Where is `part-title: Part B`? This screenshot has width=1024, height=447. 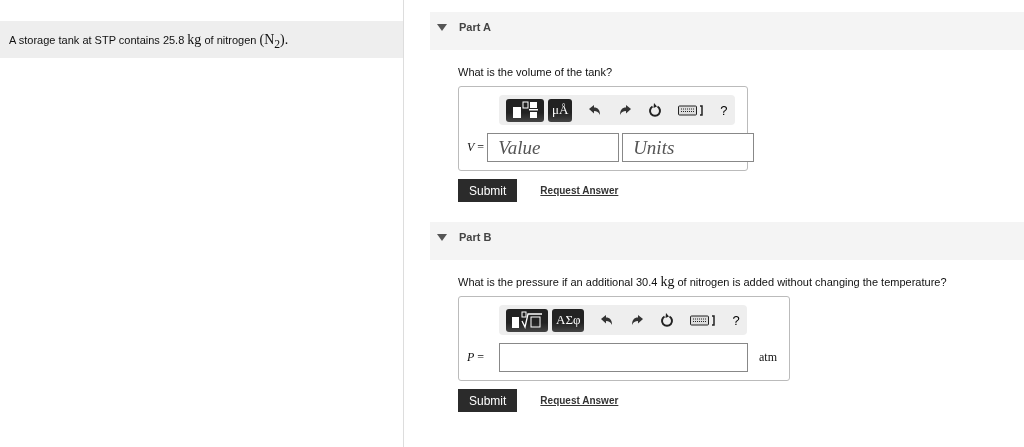 part-title: Part B is located at coordinates (475, 237).